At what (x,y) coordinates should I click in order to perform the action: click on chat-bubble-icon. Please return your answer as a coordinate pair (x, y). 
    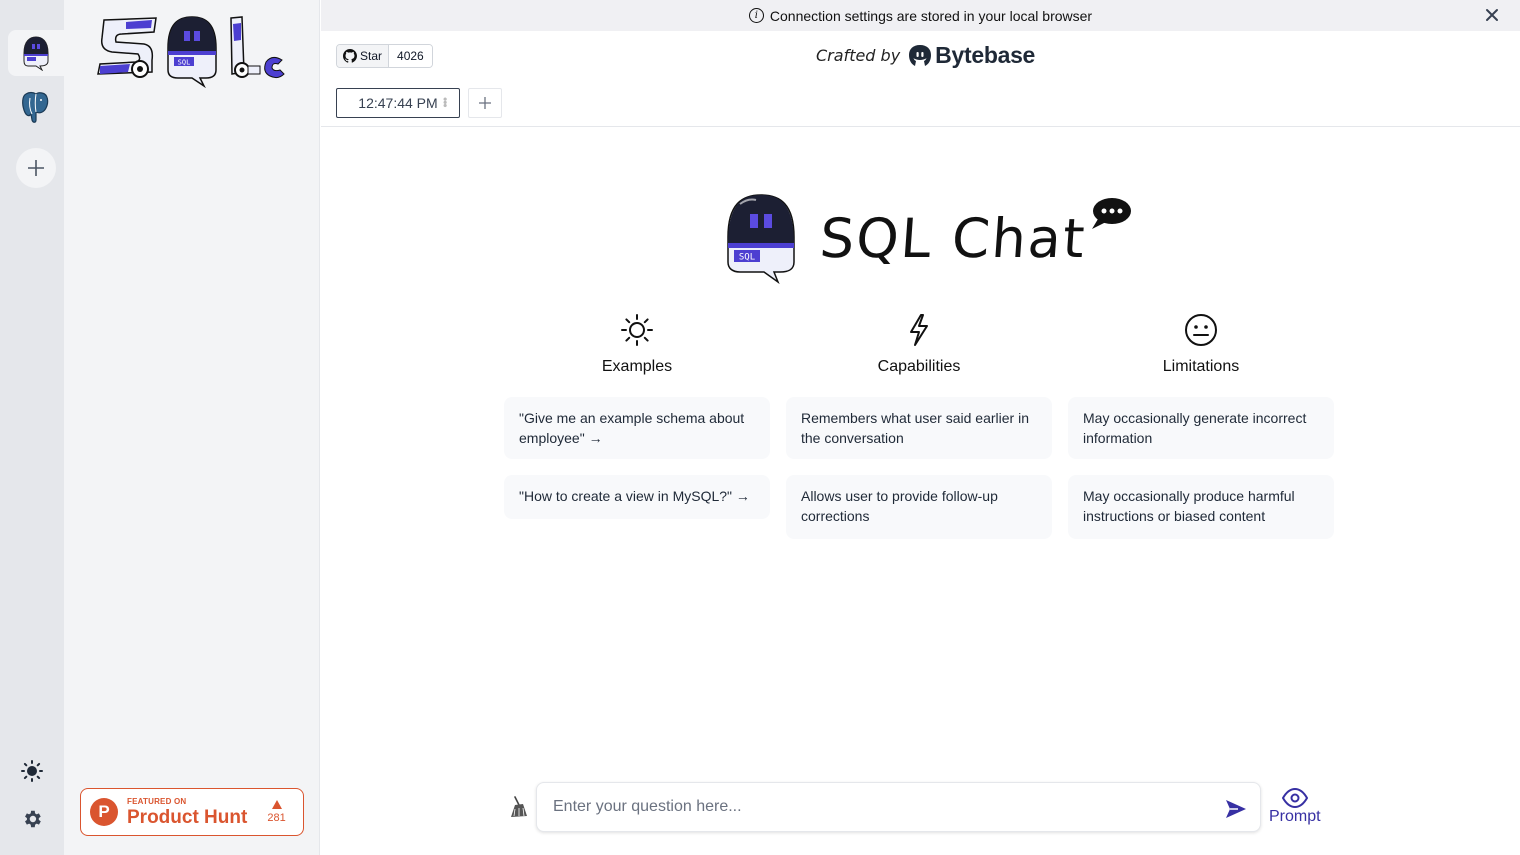
    Looking at the image, I should click on (1112, 213).